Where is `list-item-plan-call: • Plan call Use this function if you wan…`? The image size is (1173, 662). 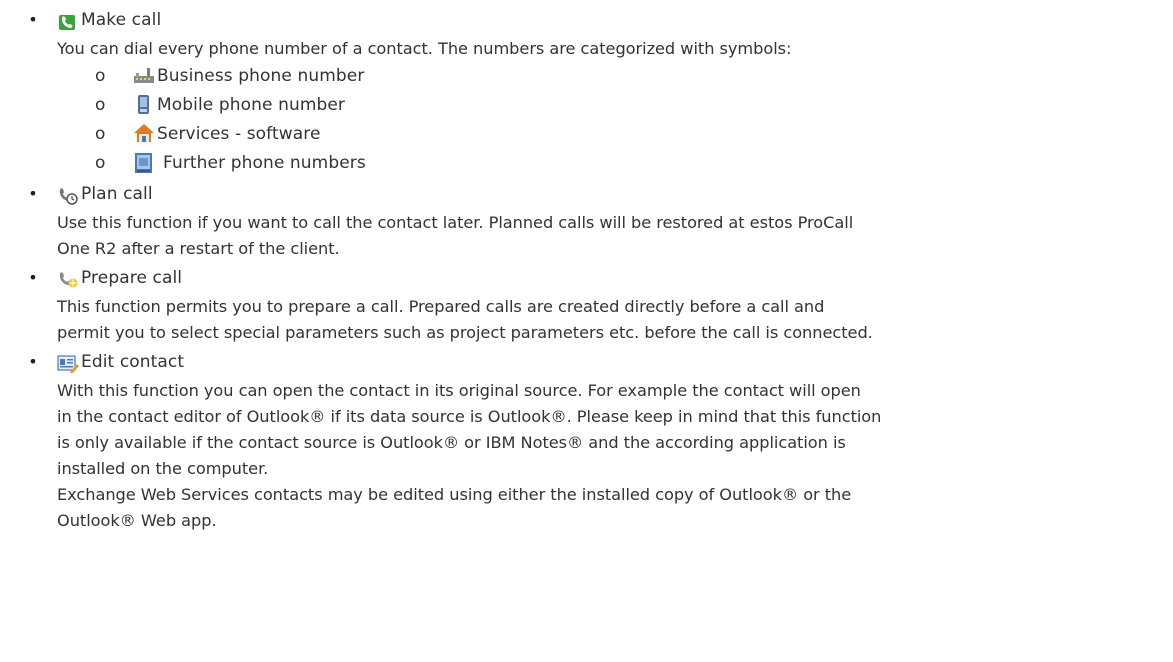
list-item-plan-call: • Plan call Use this function if you wan… is located at coordinates (586, 220).